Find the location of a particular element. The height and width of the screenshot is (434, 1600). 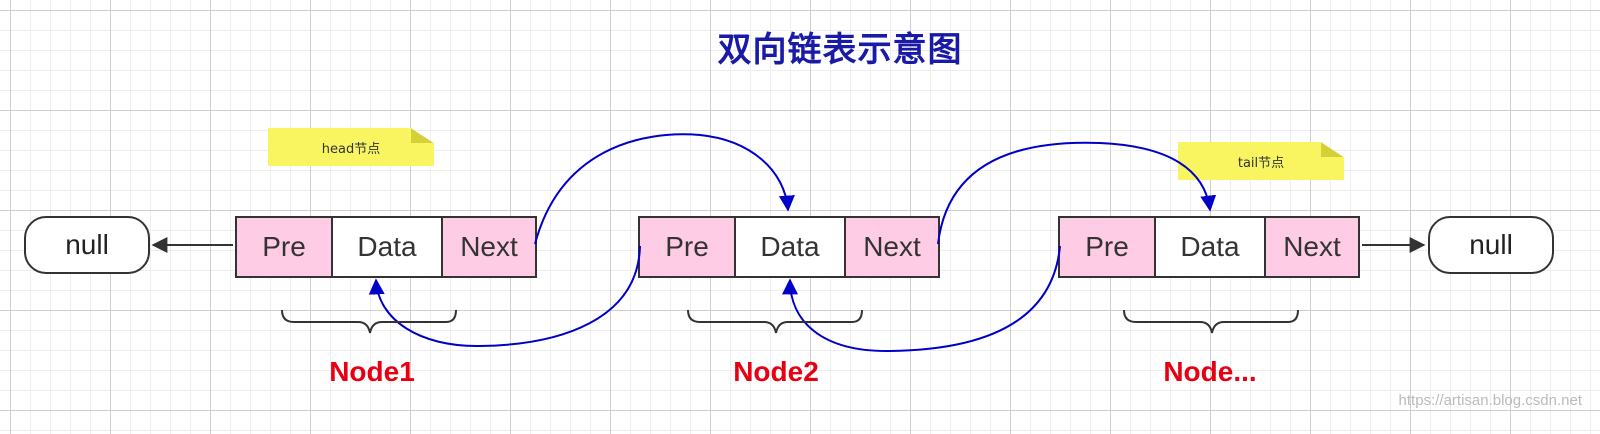

head-note-label: head节点 is located at coordinates (351, 149).